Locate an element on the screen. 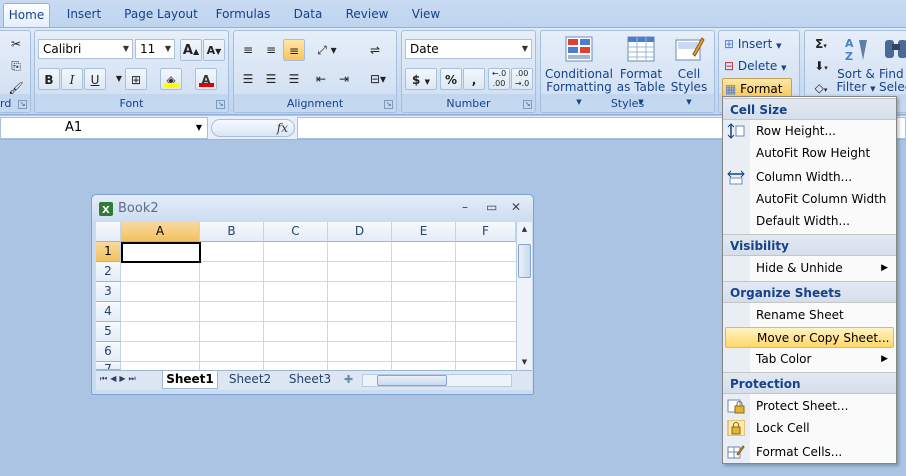 This screenshot has width=906, height=476. column-header-d: D is located at coordinates (360, 232).